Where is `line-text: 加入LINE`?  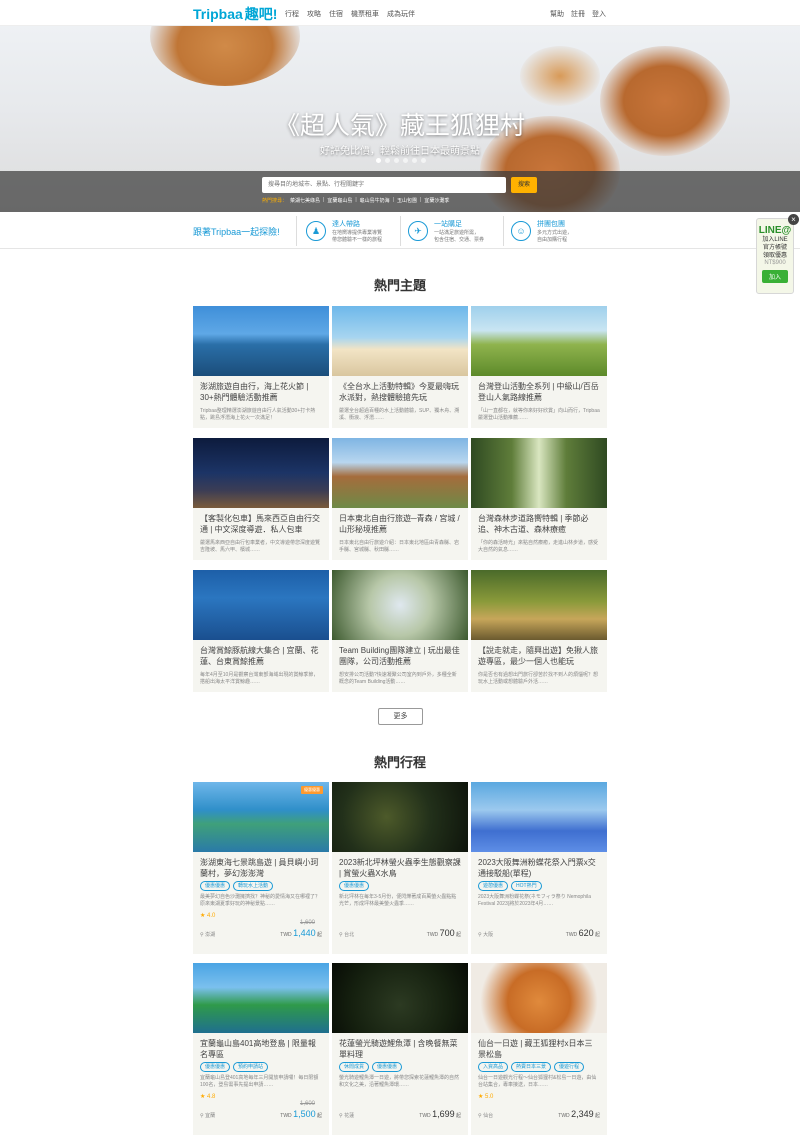 line-text: 加入LINE is located at coordinates (775, 240).